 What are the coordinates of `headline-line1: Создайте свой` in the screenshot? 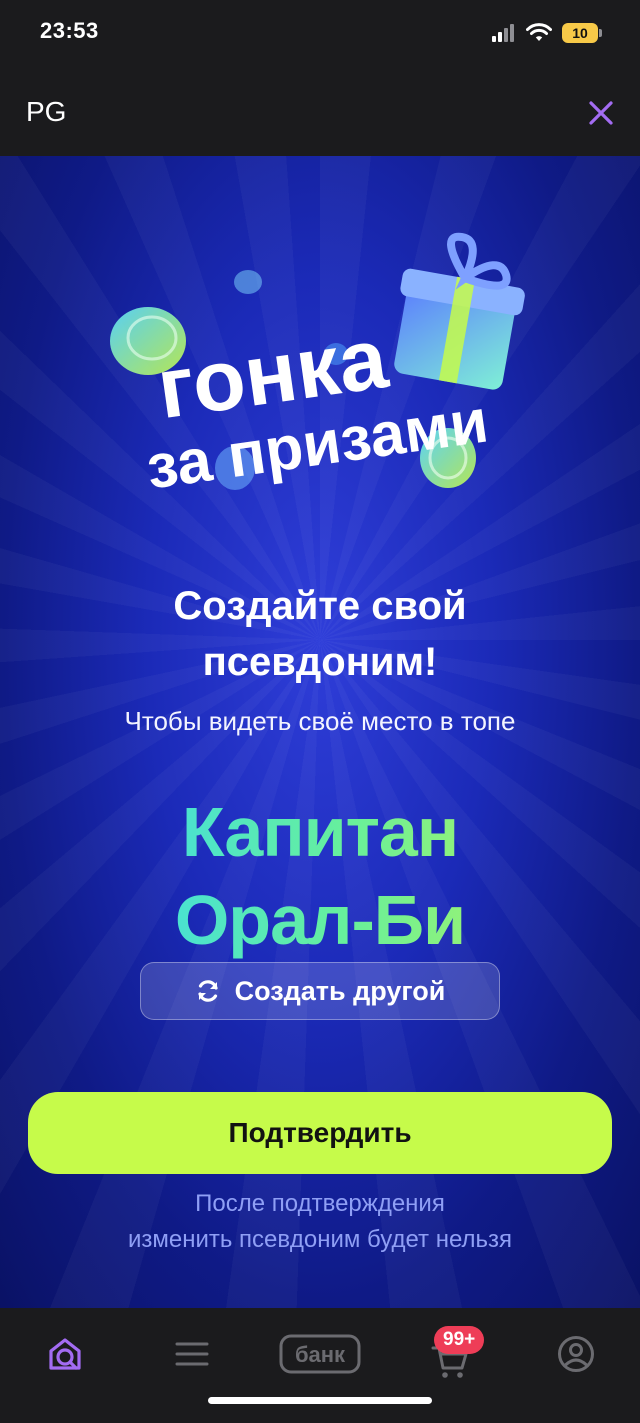 It's located at (320, 606).